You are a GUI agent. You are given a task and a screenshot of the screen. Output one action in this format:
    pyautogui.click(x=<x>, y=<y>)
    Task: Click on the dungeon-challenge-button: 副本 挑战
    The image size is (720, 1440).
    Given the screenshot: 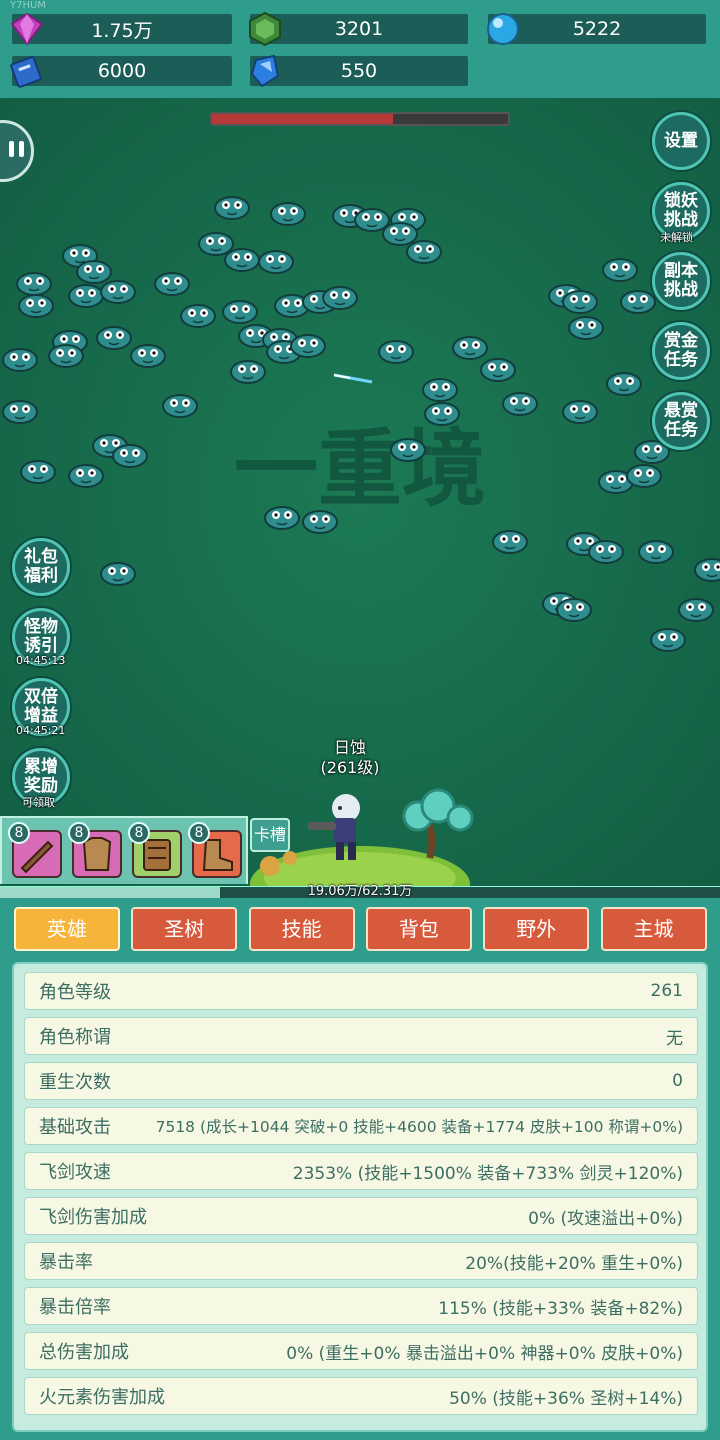 What is the action you would take?
    pyautogui.click(x=681, y=281)
    